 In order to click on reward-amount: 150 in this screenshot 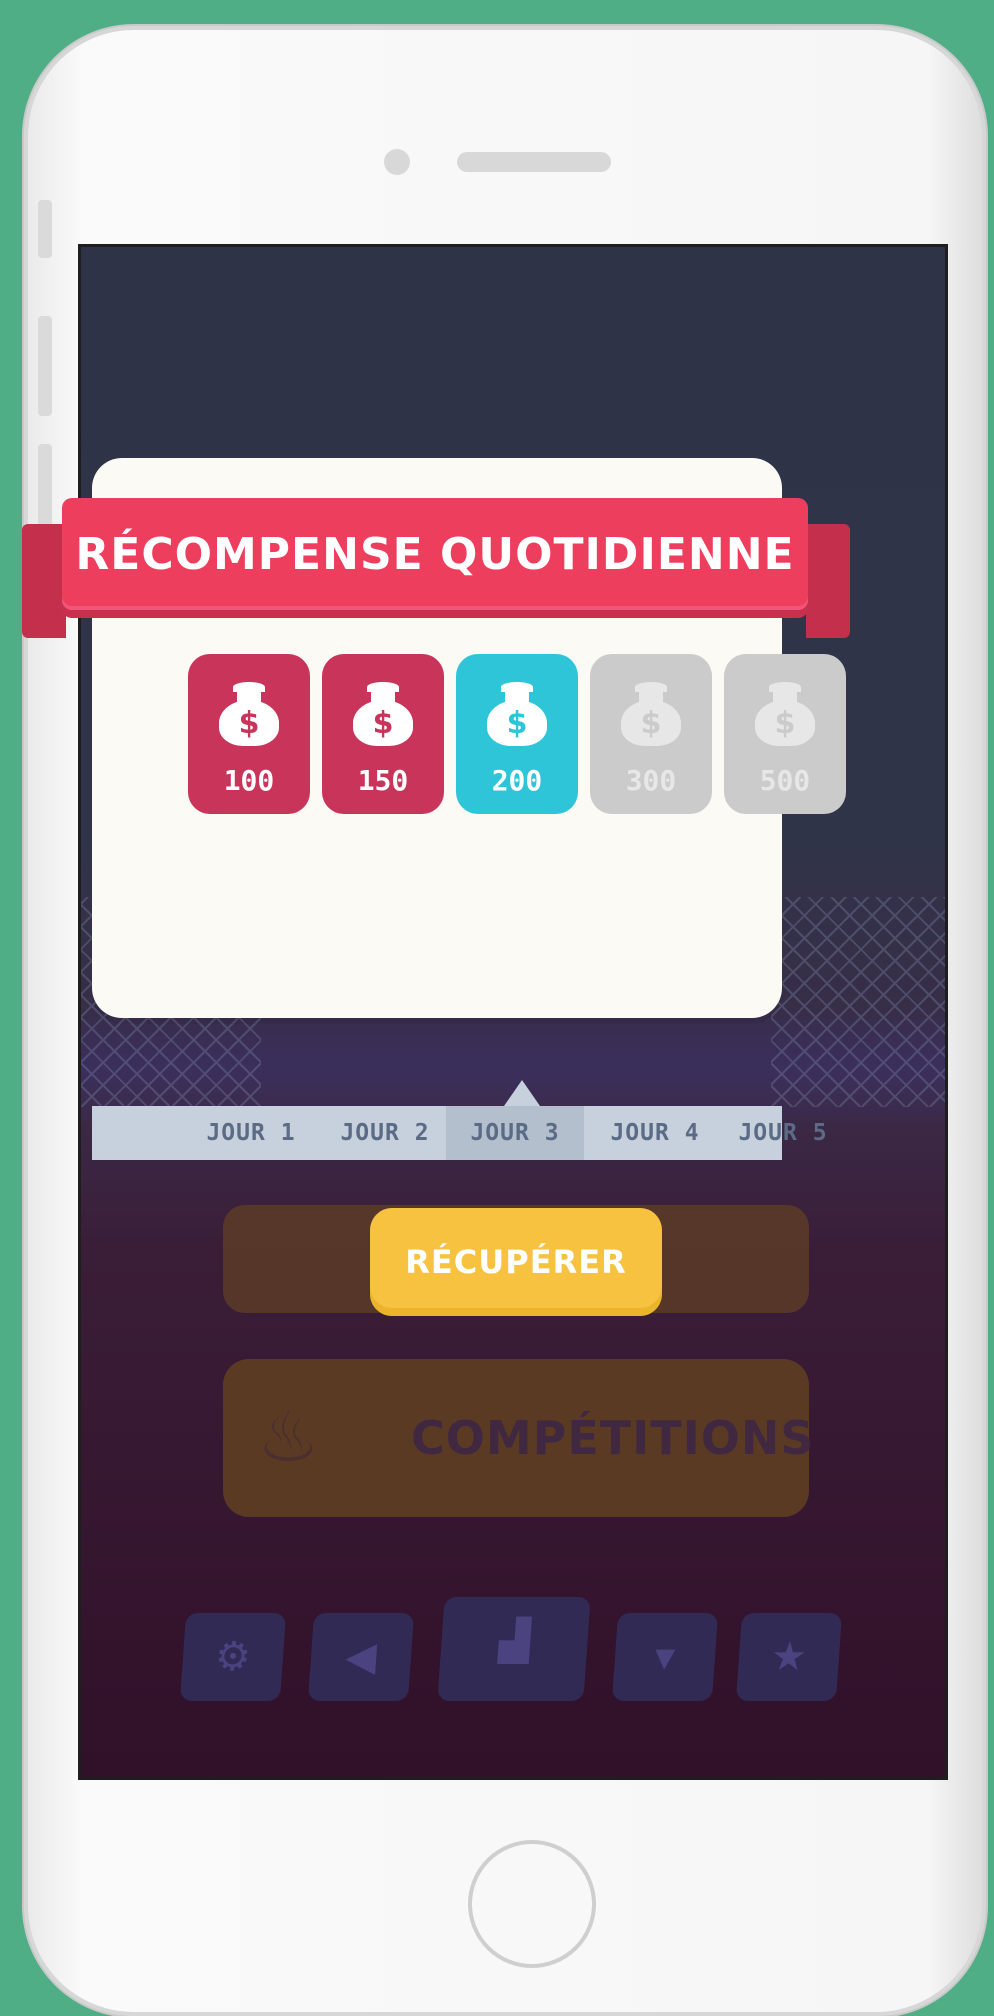, I will do `click(383, 780)`.